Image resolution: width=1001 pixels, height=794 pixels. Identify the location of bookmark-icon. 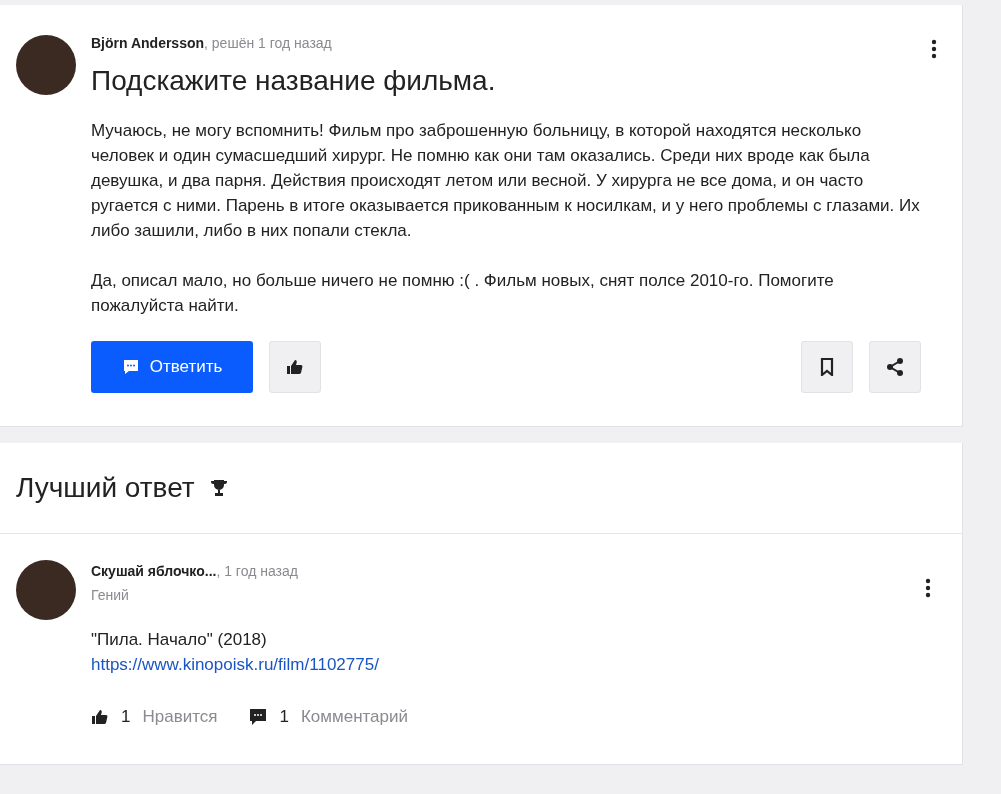
(827, 367).